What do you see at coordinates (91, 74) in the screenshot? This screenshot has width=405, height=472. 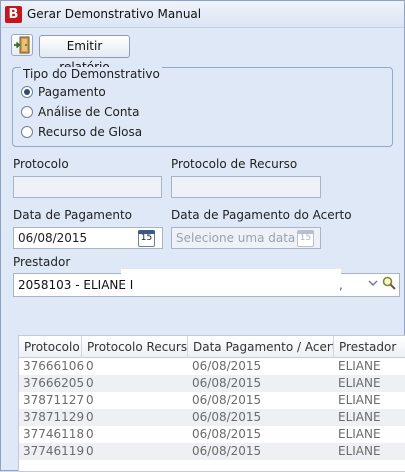 I see `tipo-demonstrativo-legend: Tipo do Demonstrativo` at bounding box center [91, 74].